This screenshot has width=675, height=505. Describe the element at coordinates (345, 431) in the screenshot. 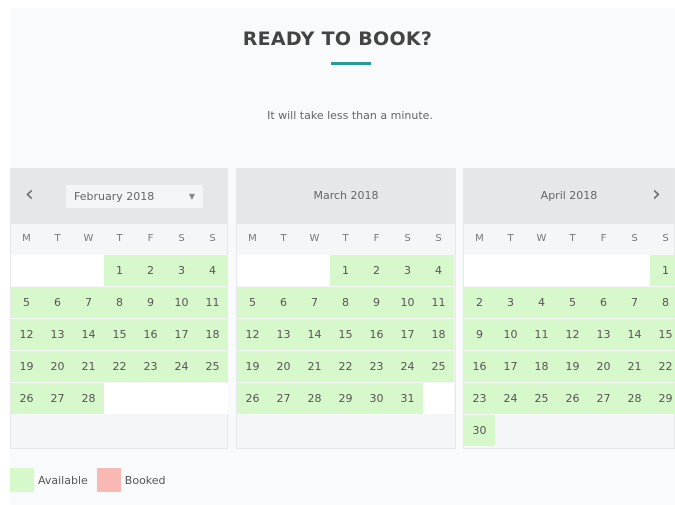

I see `calendar-week` at that location.